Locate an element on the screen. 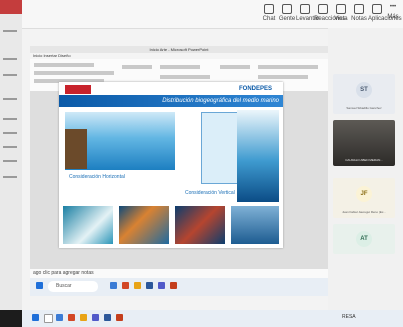 Image resolution: width=403 pixels, height=327 pixels. people-icon is located at coordinates (287, 9).